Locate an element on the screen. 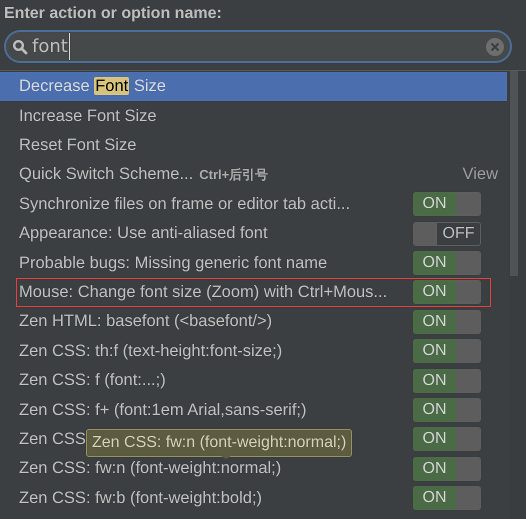 This screenshot has height=519, width=526. search-icon is located at coordinates (20, 46).